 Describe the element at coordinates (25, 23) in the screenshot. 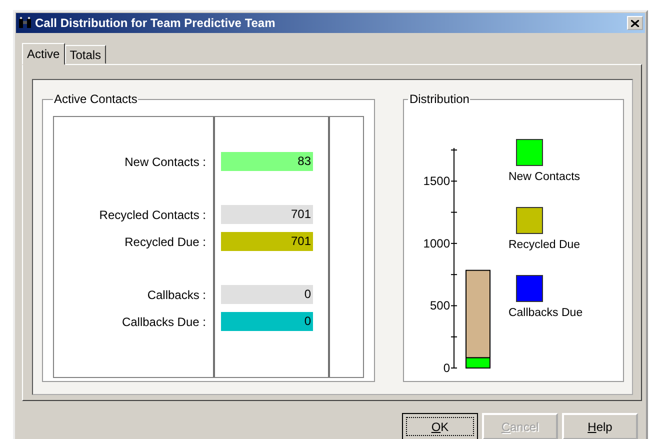

I see `binoculars-icon` at that location.